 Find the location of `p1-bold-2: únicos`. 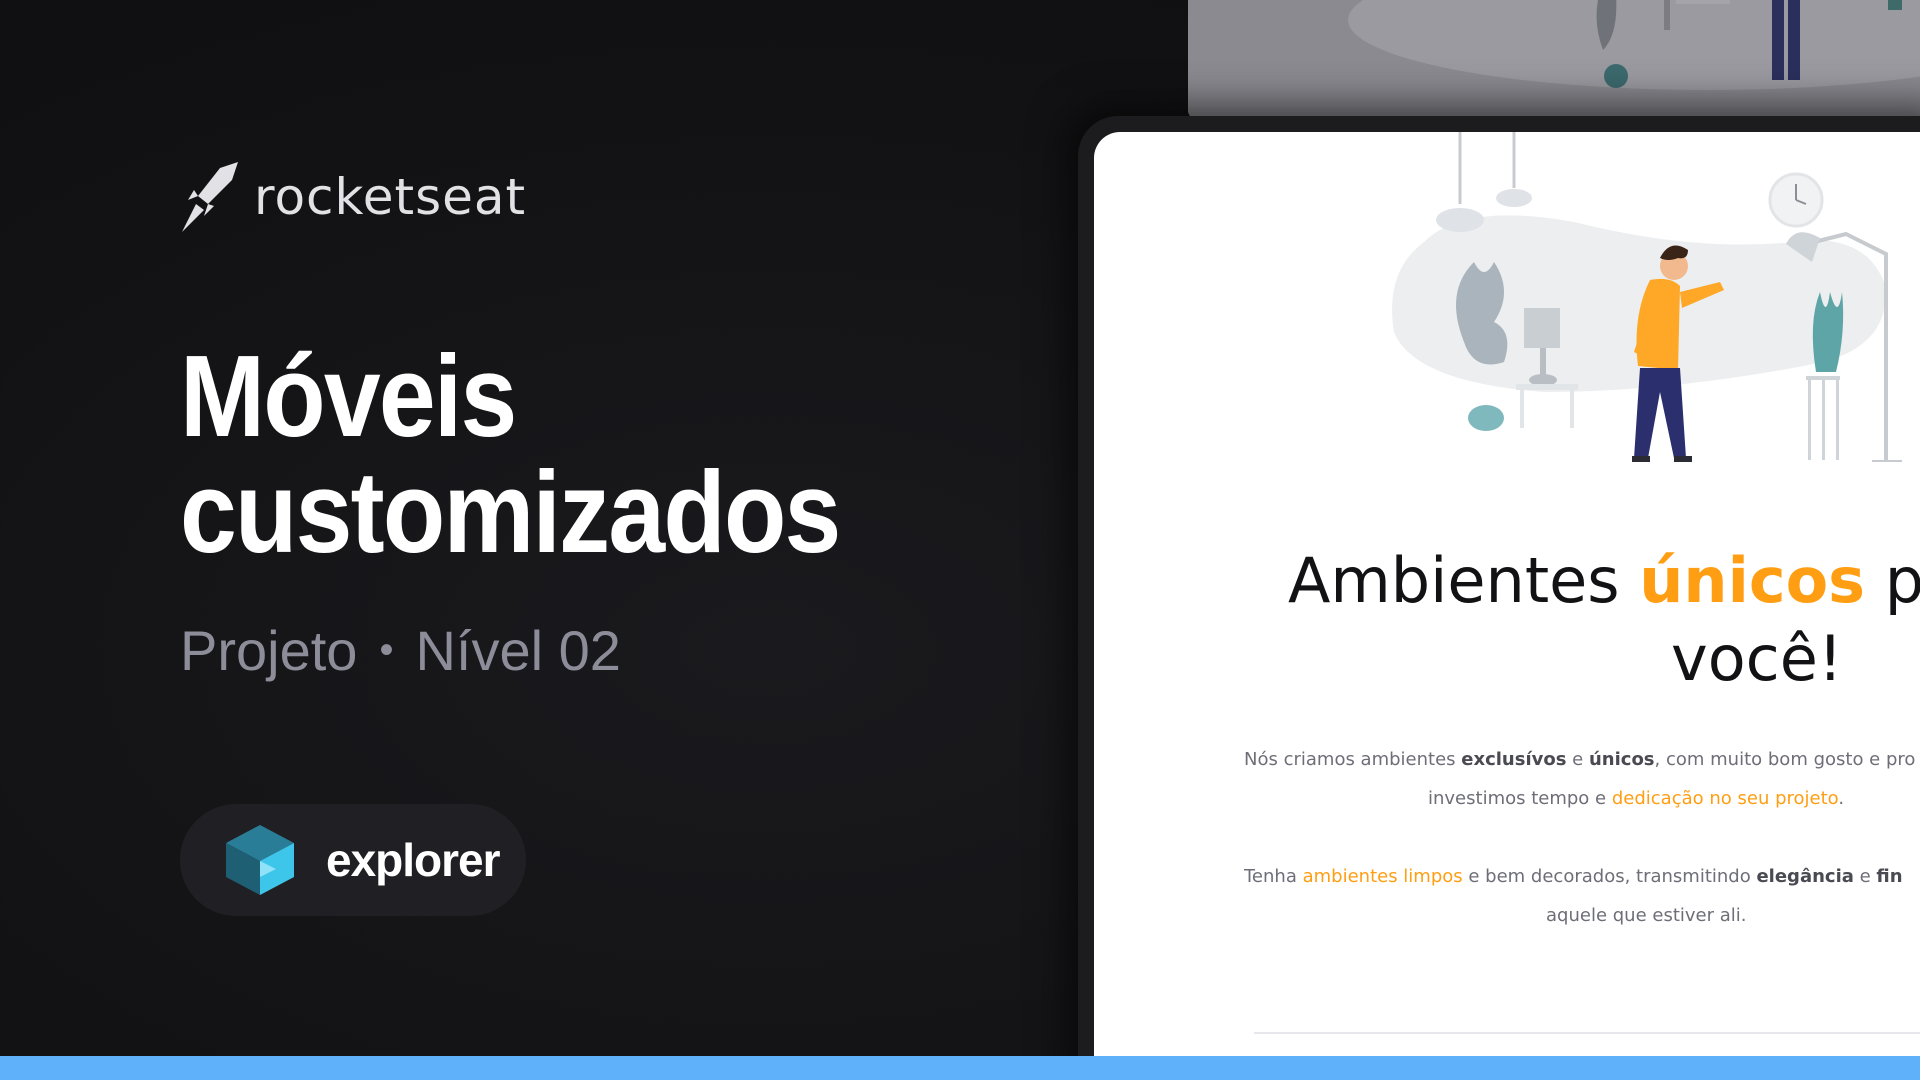

p1-bold-2: únicos is located at coordinates (1621, 759).